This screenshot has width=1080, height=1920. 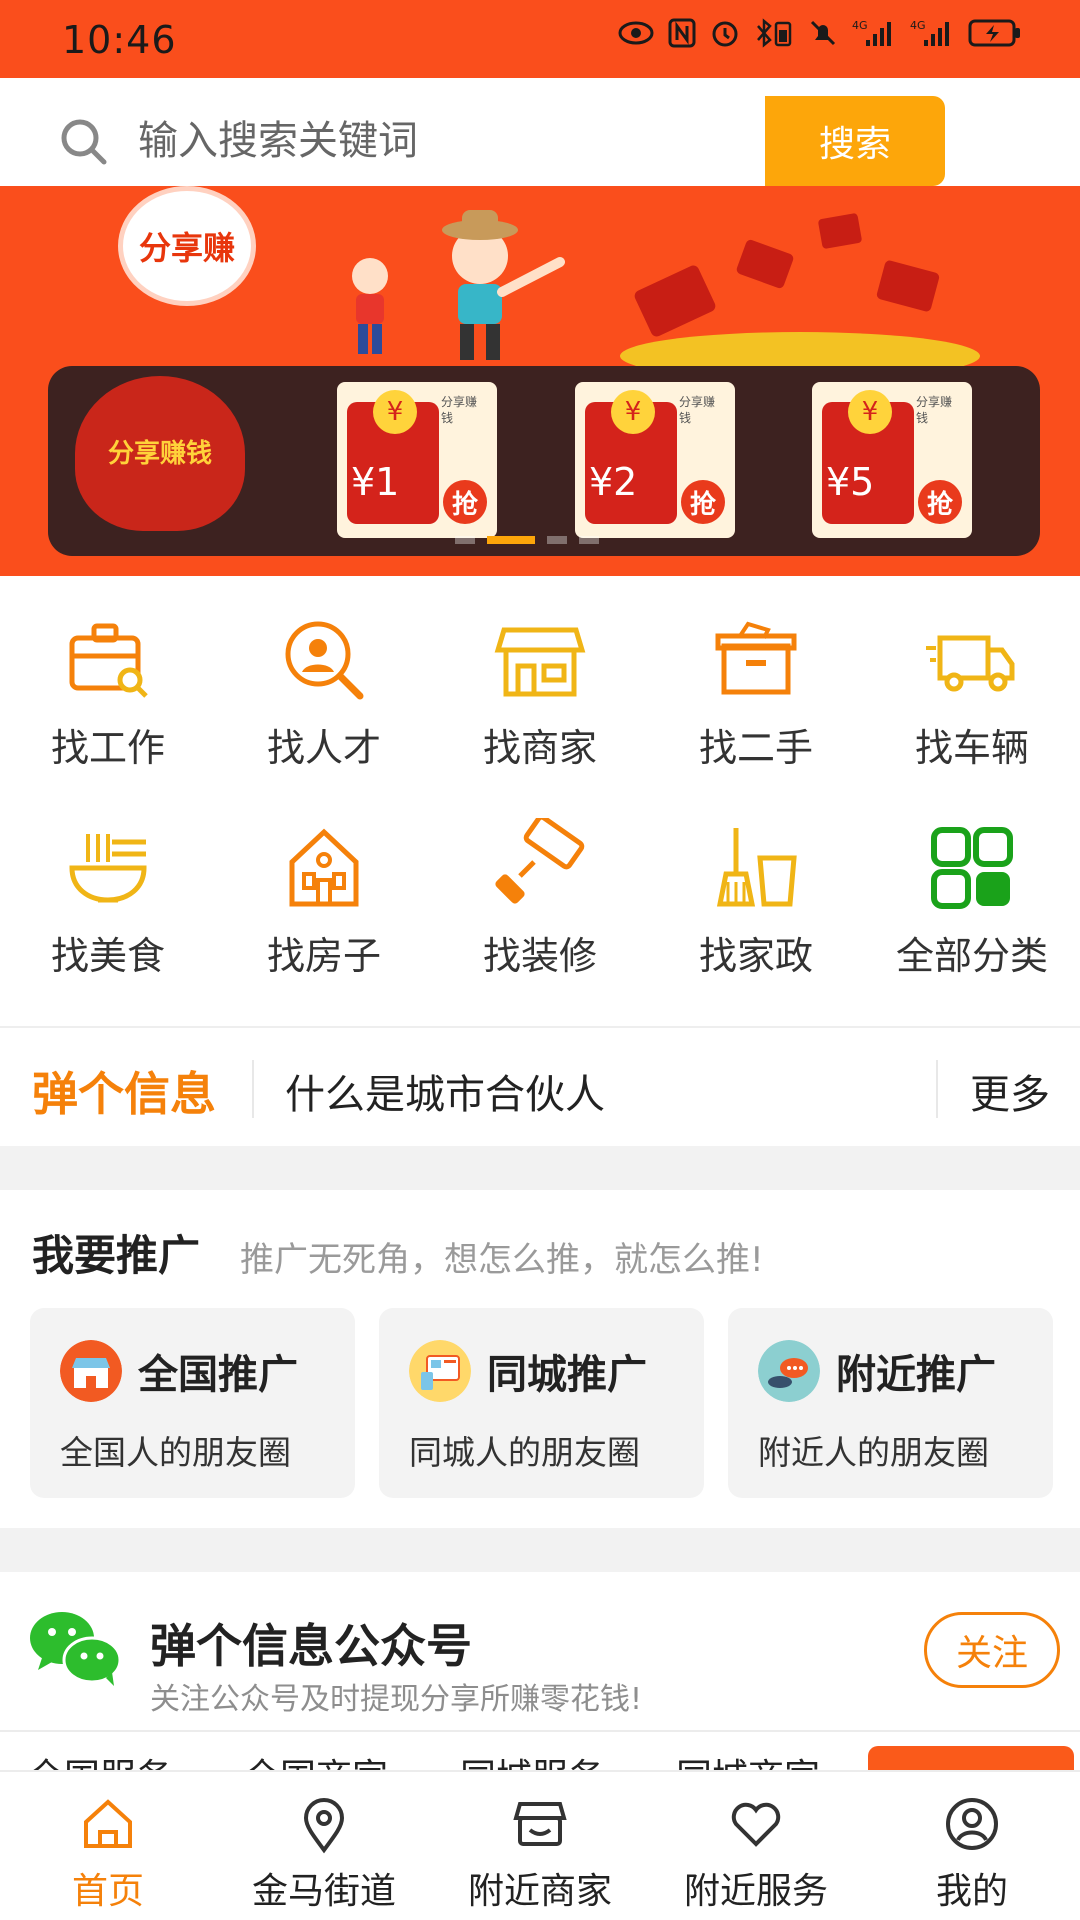 What do you see at coordinates (756, 867) in the screenshot?
I see `broom-bucket-icon` at bounding box center [756, 867].